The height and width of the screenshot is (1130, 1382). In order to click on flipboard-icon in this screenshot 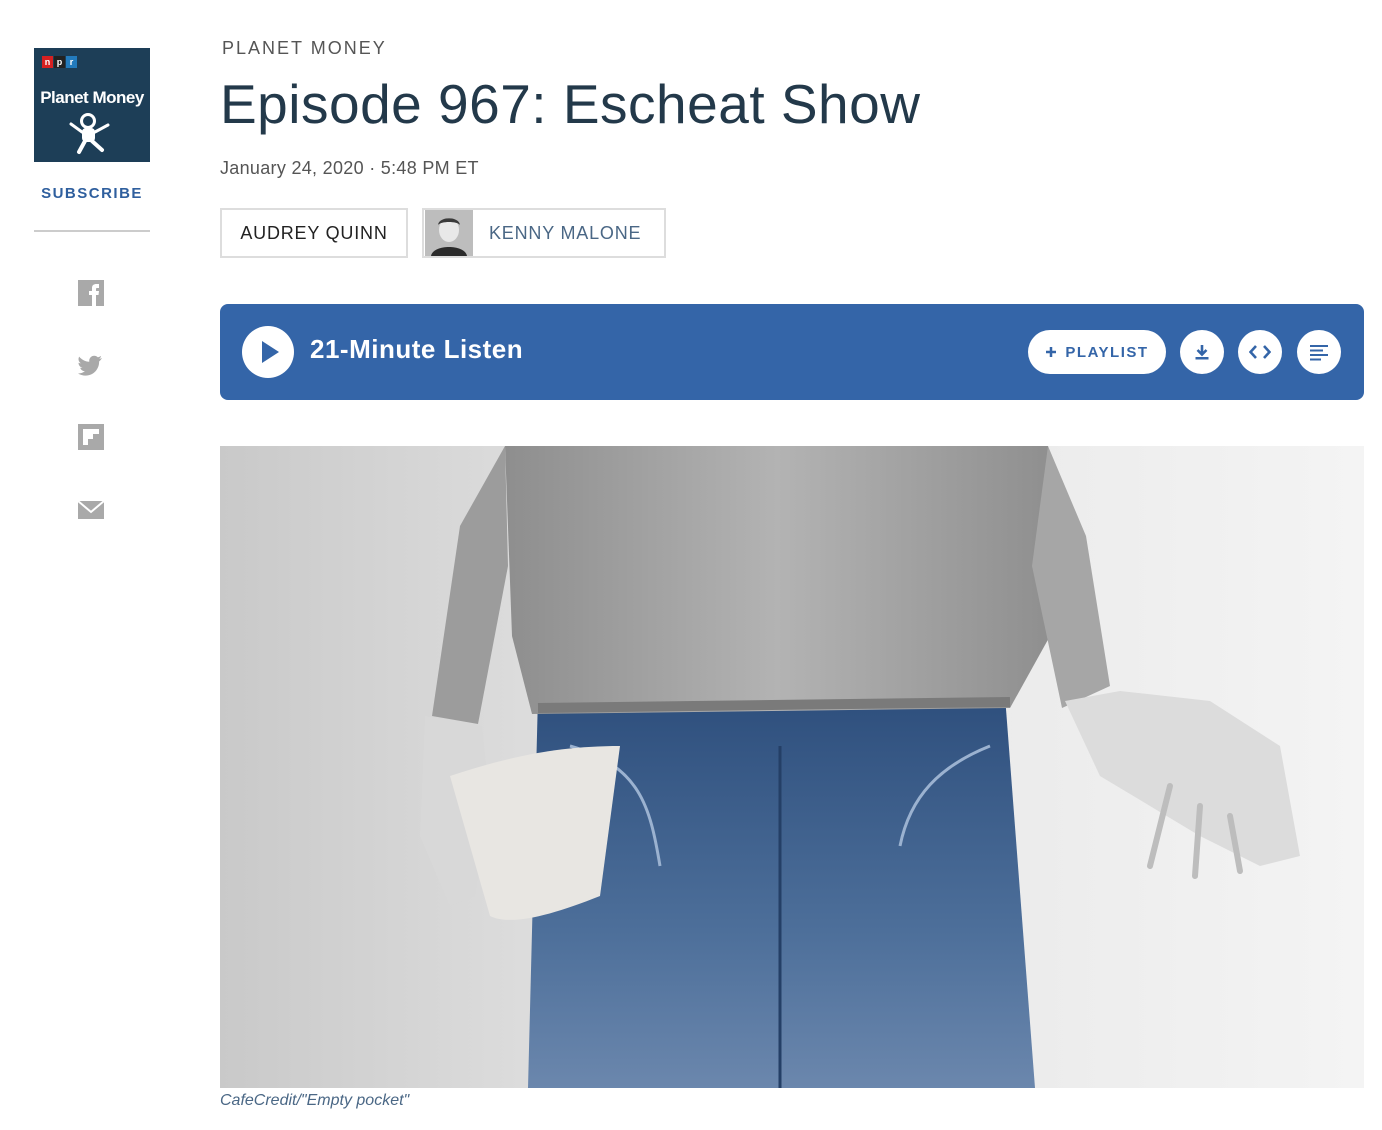, I will do `click(91, 437)`.